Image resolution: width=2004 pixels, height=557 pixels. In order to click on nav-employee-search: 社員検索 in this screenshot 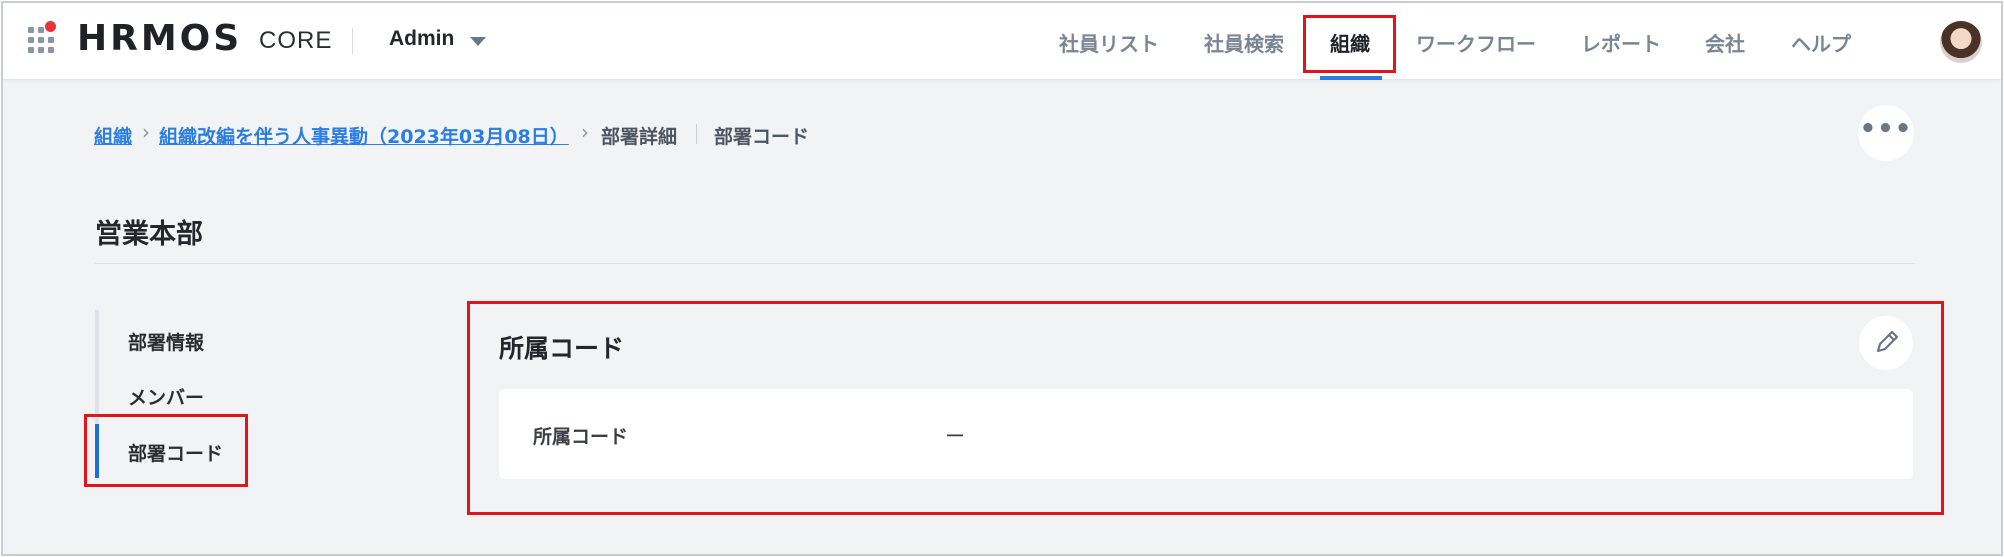, I will do `click(1244, 42)`.